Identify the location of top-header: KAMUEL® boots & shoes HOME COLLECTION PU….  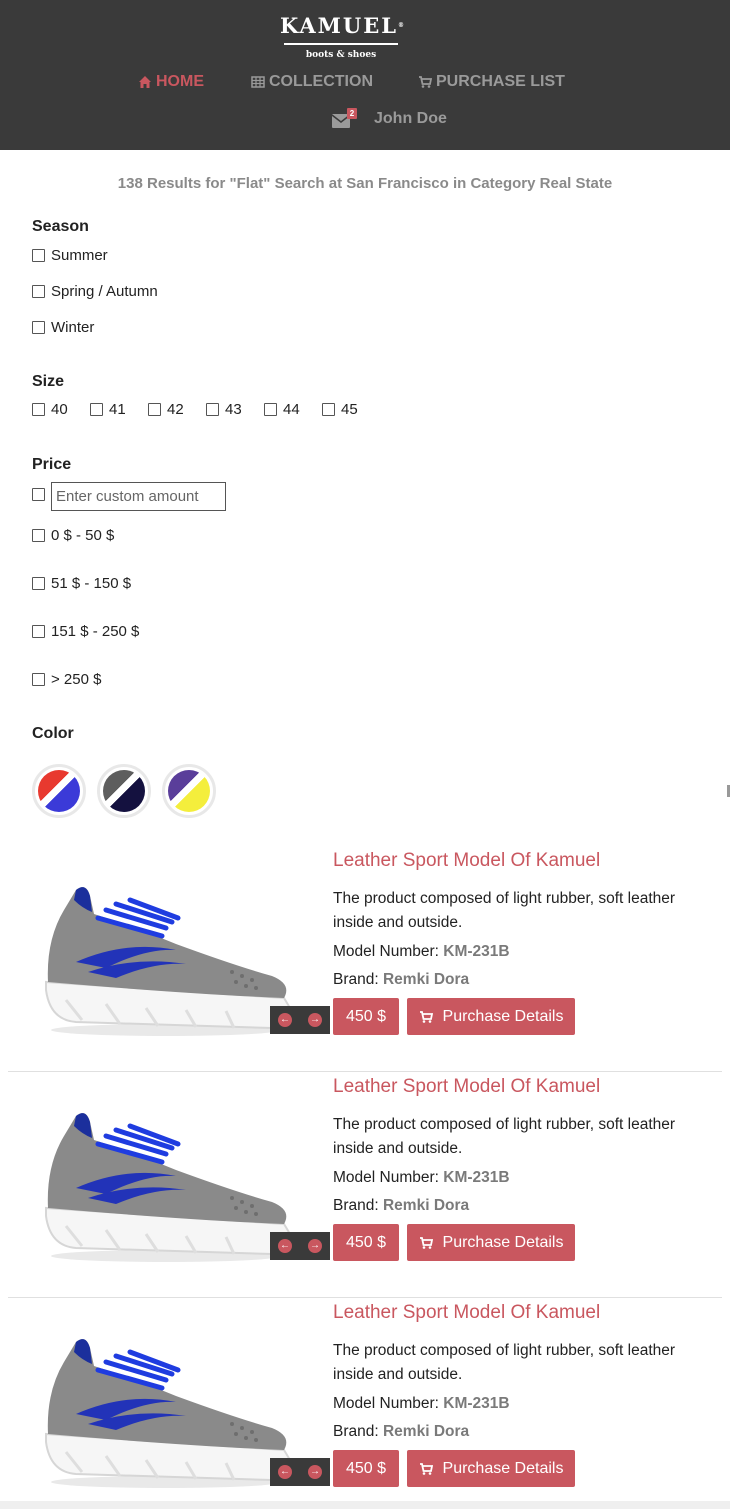
(365, 75).